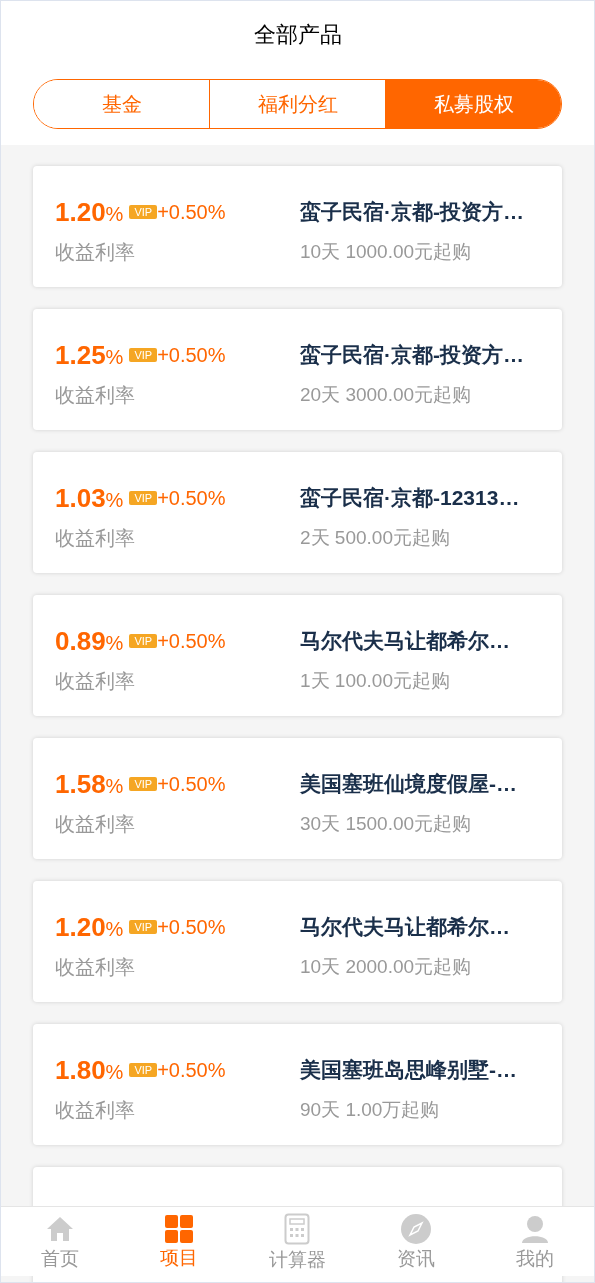 The image size is (595, 1283). I want to click on interest-rate: 1.80%, so click(89, 1070).